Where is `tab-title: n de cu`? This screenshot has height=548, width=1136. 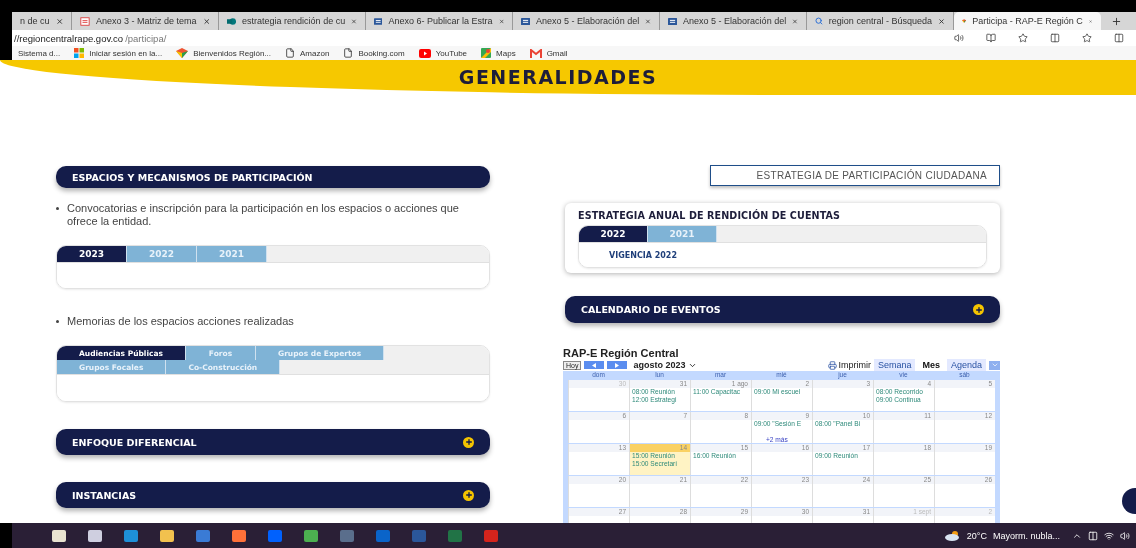 tab-title: n de cu is located at coordinates (35, 21).